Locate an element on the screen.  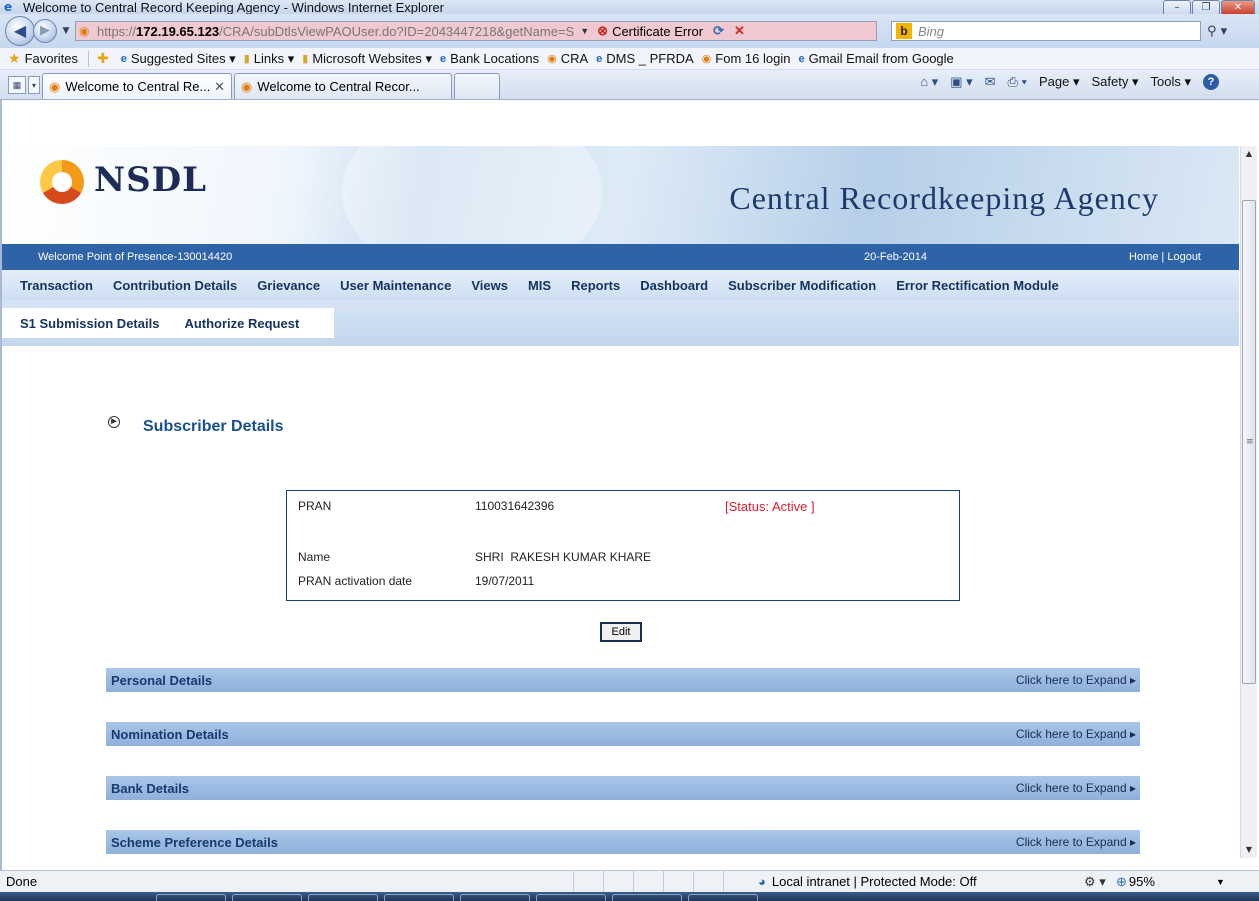
menu-s1-submission-details: S1 Submission Details is located at coordinates (89, 323).